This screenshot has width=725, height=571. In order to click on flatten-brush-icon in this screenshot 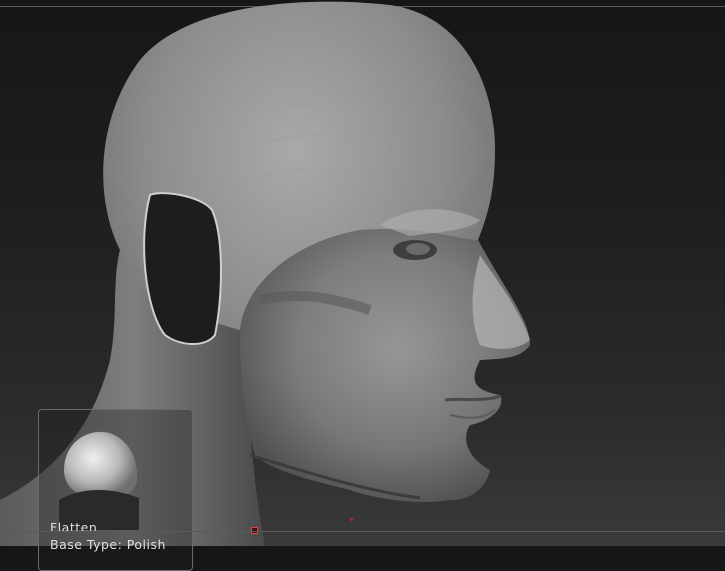, I will do `click(99, 480)`.